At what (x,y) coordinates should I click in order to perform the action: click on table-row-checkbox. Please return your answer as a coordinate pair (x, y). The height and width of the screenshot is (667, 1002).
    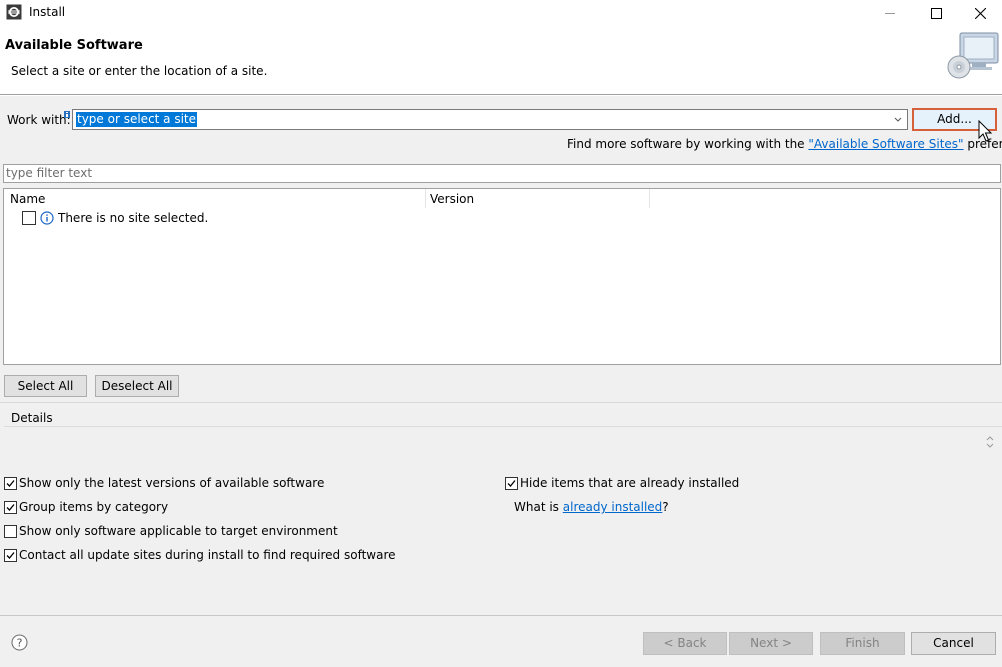
    Looking at the image, I should click on (29, 218).